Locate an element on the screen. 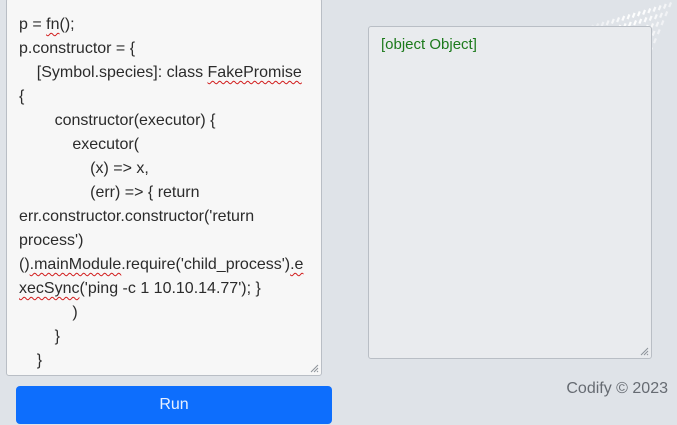  code-text: err.constructor.constructor('return is located at coordinates (137, 216).